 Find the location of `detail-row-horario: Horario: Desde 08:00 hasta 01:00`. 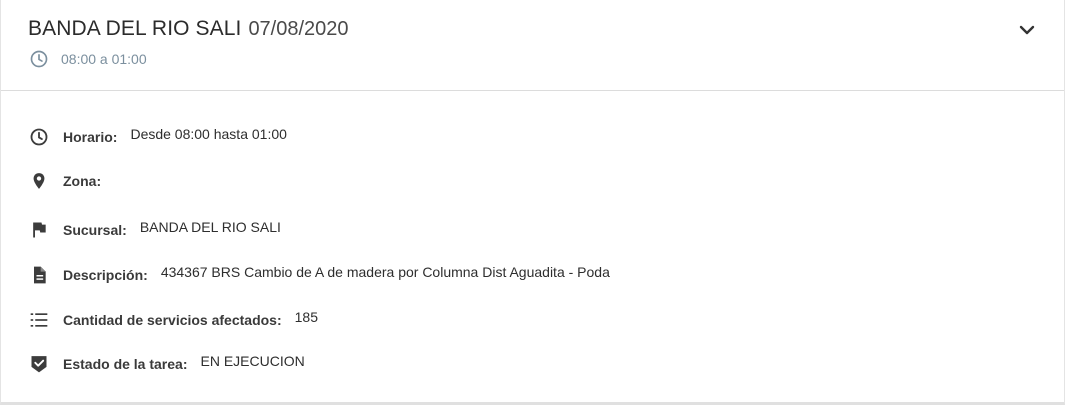

detail-row-horario: Horario: Desde 08:00 hasta 01:00 is located at coordinates (158, 137).